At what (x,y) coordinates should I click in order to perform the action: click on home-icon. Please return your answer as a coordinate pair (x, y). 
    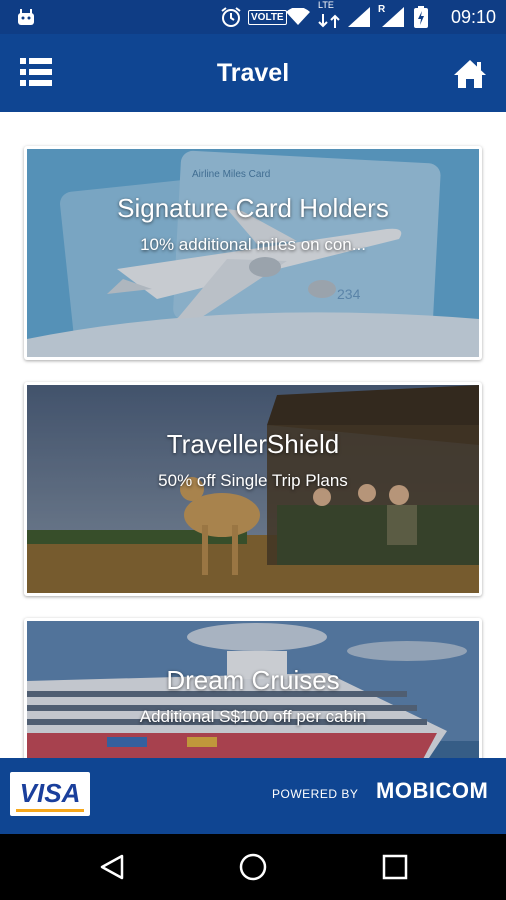
    Looking at the image, I should click on (470, 74).